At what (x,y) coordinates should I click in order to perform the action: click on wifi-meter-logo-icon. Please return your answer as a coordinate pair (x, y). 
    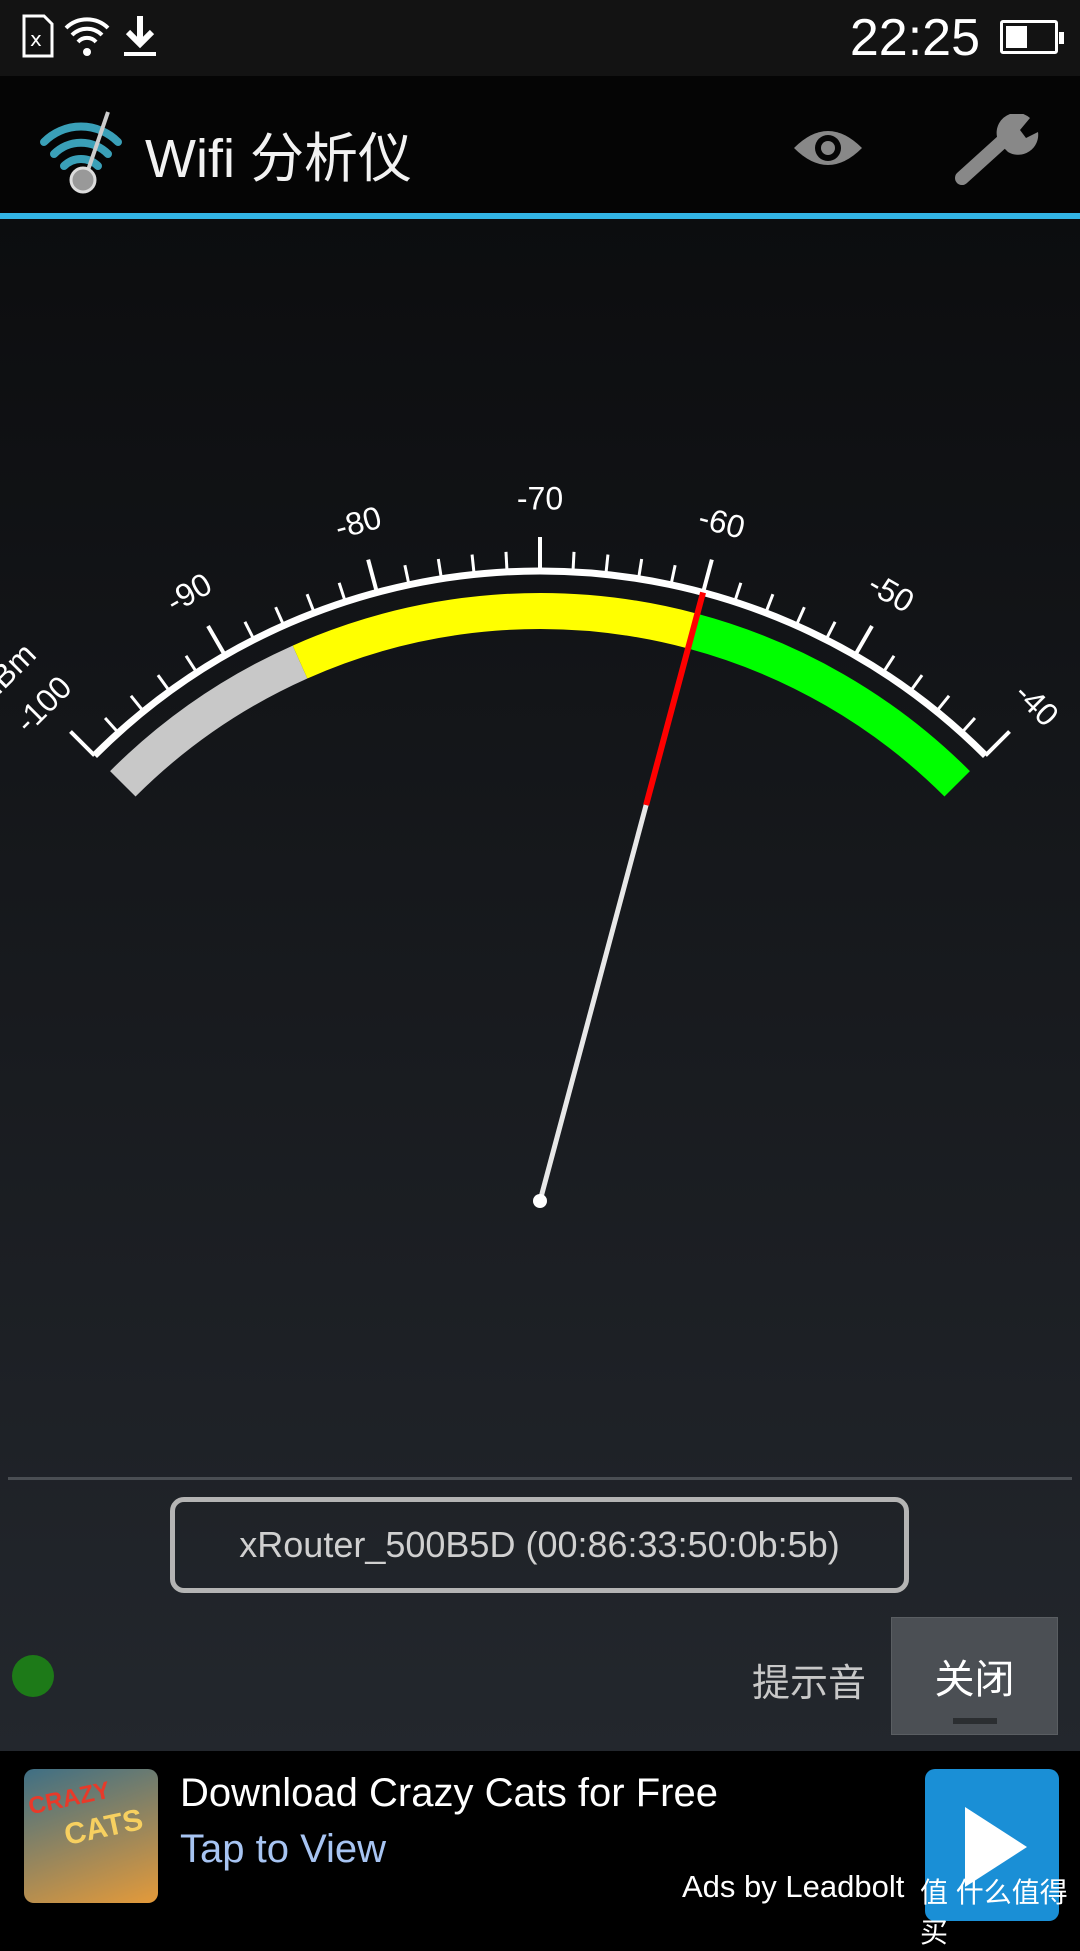
    Looking at the image, I should click on (81, 152).